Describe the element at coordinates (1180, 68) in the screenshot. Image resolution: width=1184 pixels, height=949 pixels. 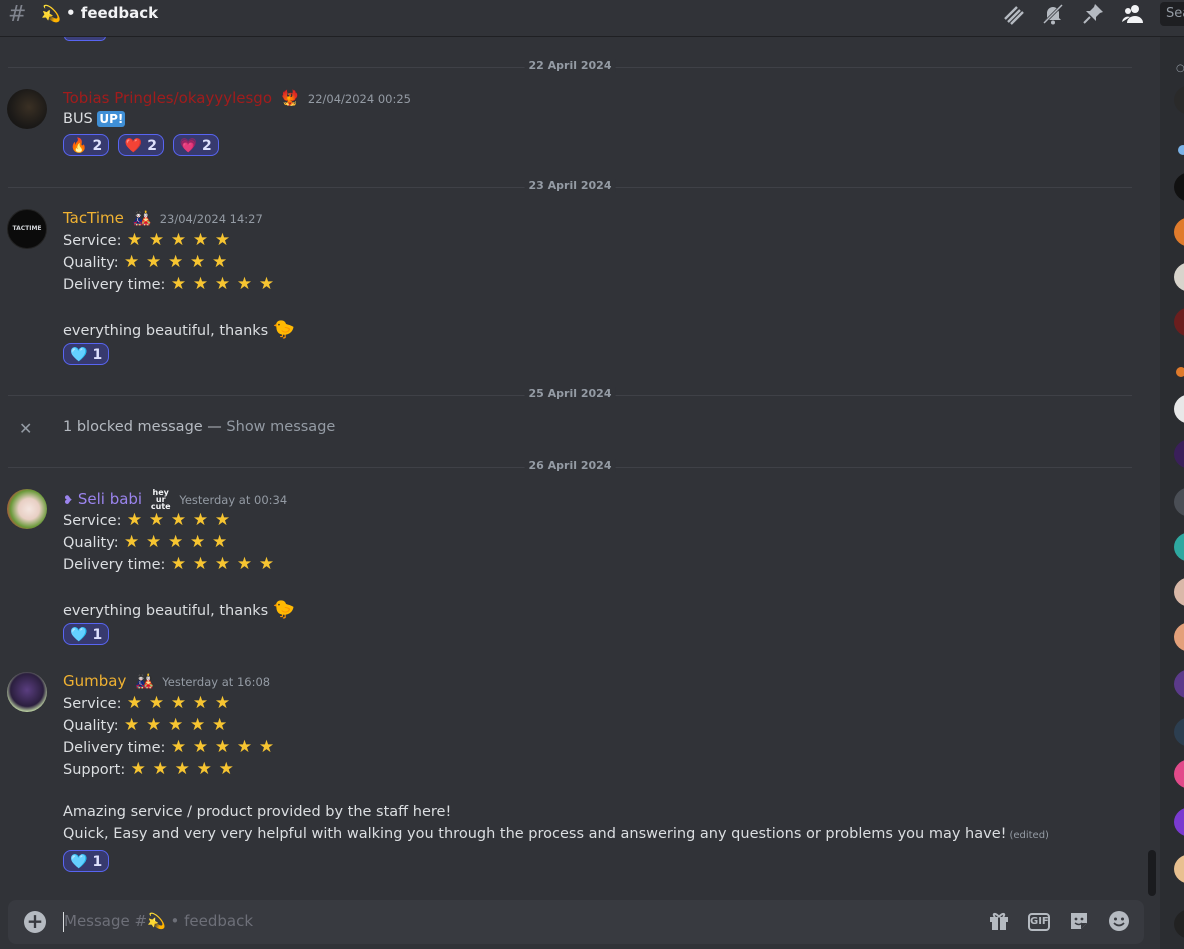
I see `member-group-indicator: ○` at that location.